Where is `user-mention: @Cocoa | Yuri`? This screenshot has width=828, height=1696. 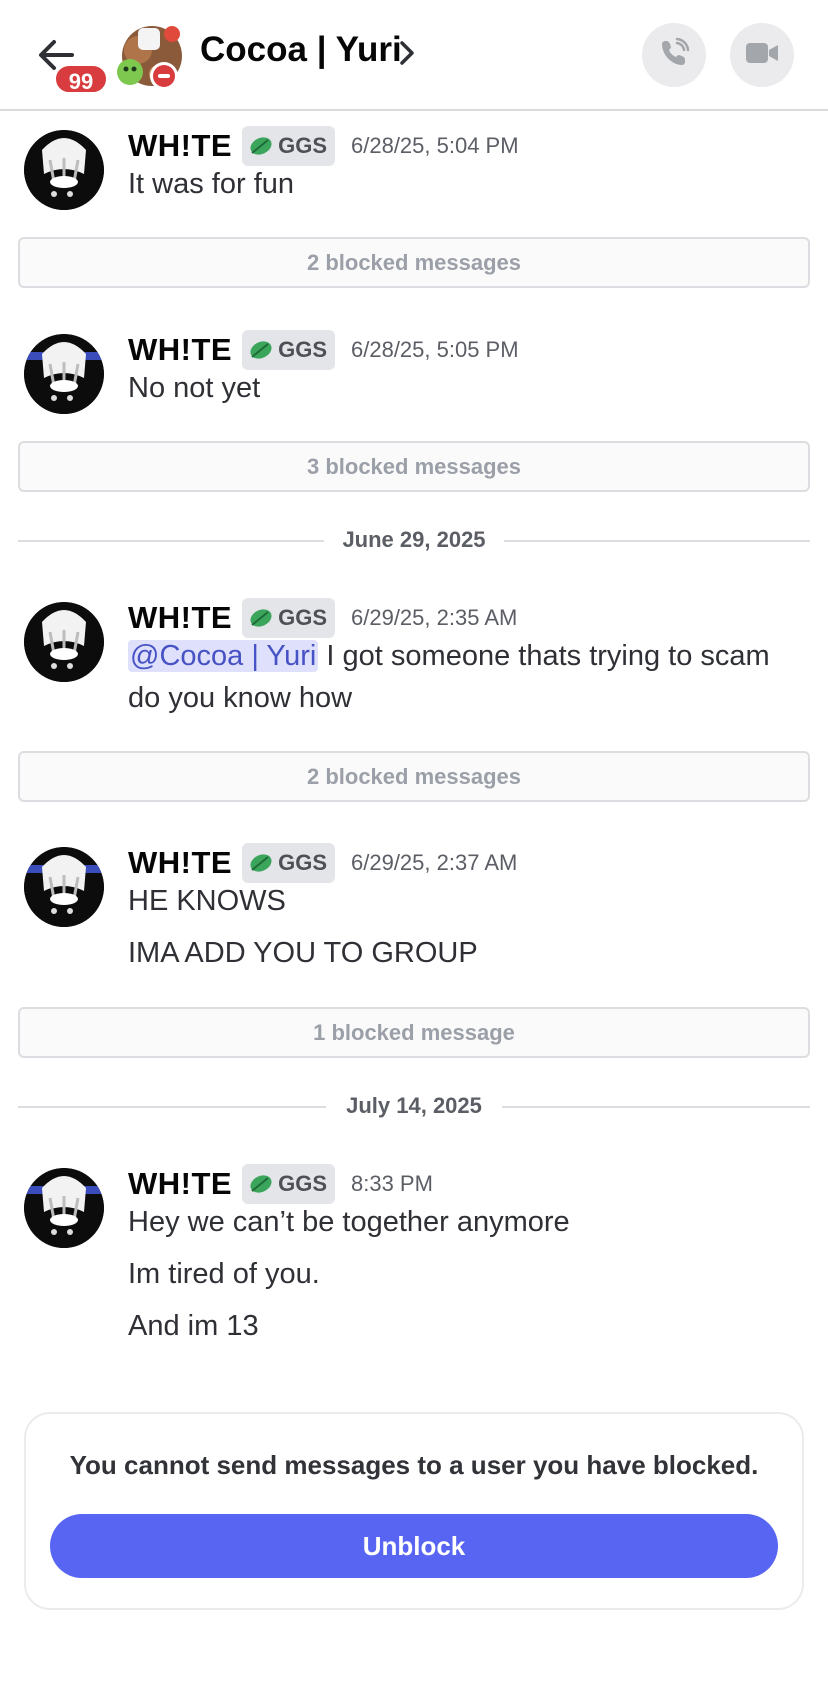 user-mention: @Cocoa | Yuri is located at coordinates (223, 656).